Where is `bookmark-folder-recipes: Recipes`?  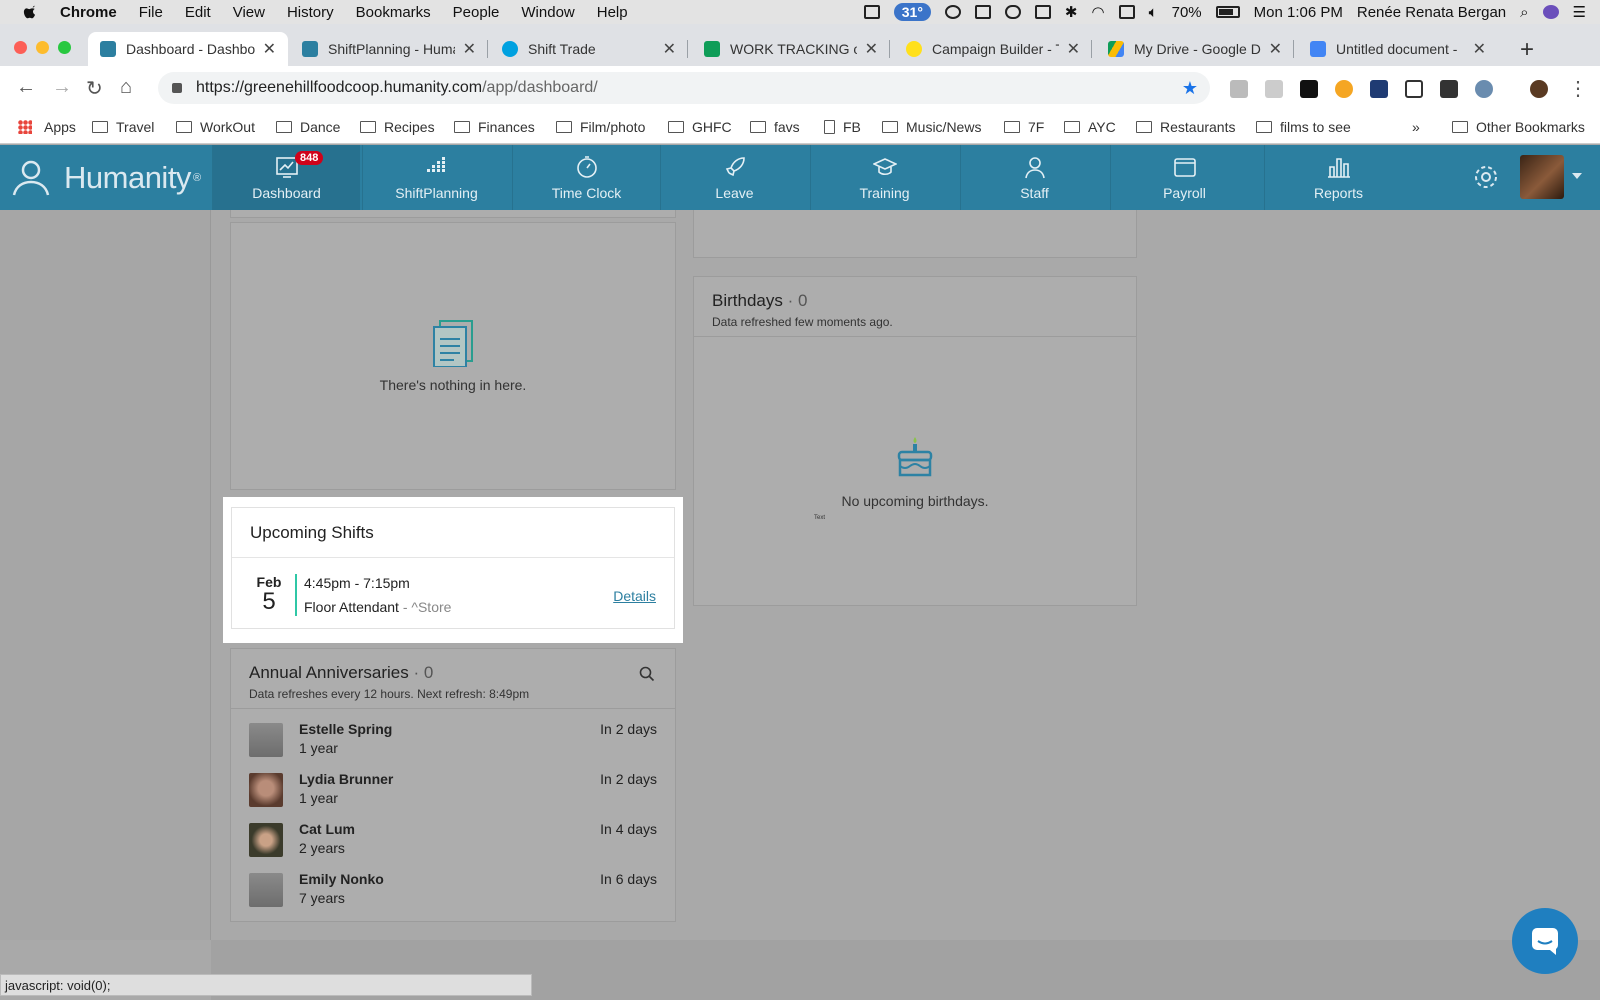
bookmark-folder-recipes: Recipes is located at coordinates (397, 127).